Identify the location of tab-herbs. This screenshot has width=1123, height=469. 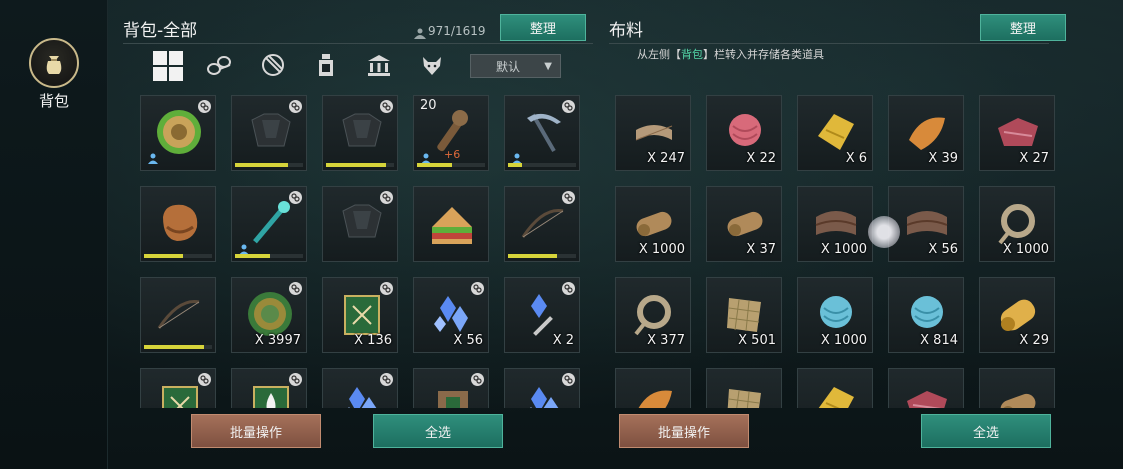
(273, 65).